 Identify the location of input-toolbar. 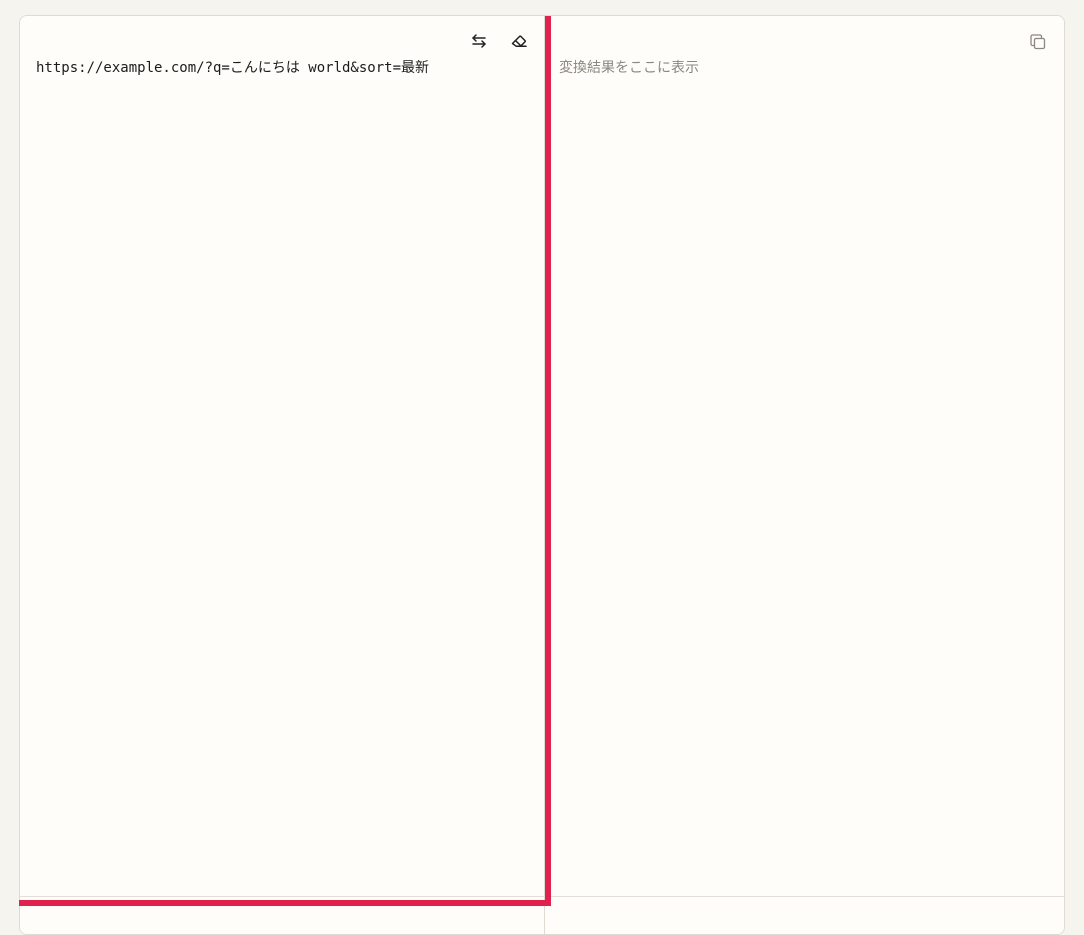
(499, 41).